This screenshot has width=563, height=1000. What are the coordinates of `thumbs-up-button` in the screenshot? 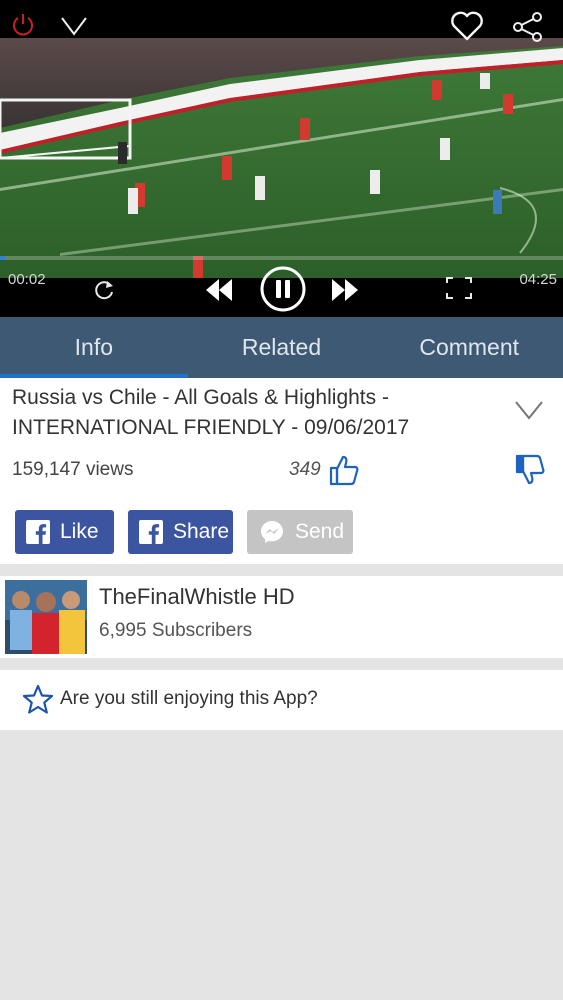 It's located at (344, 470).